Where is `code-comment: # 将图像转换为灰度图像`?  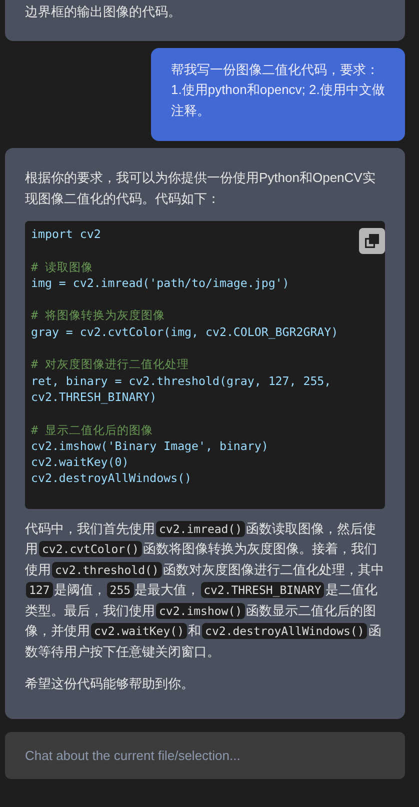 code-comment: # 将图像转换为灰度图像 is located at coordinates (98, 315).